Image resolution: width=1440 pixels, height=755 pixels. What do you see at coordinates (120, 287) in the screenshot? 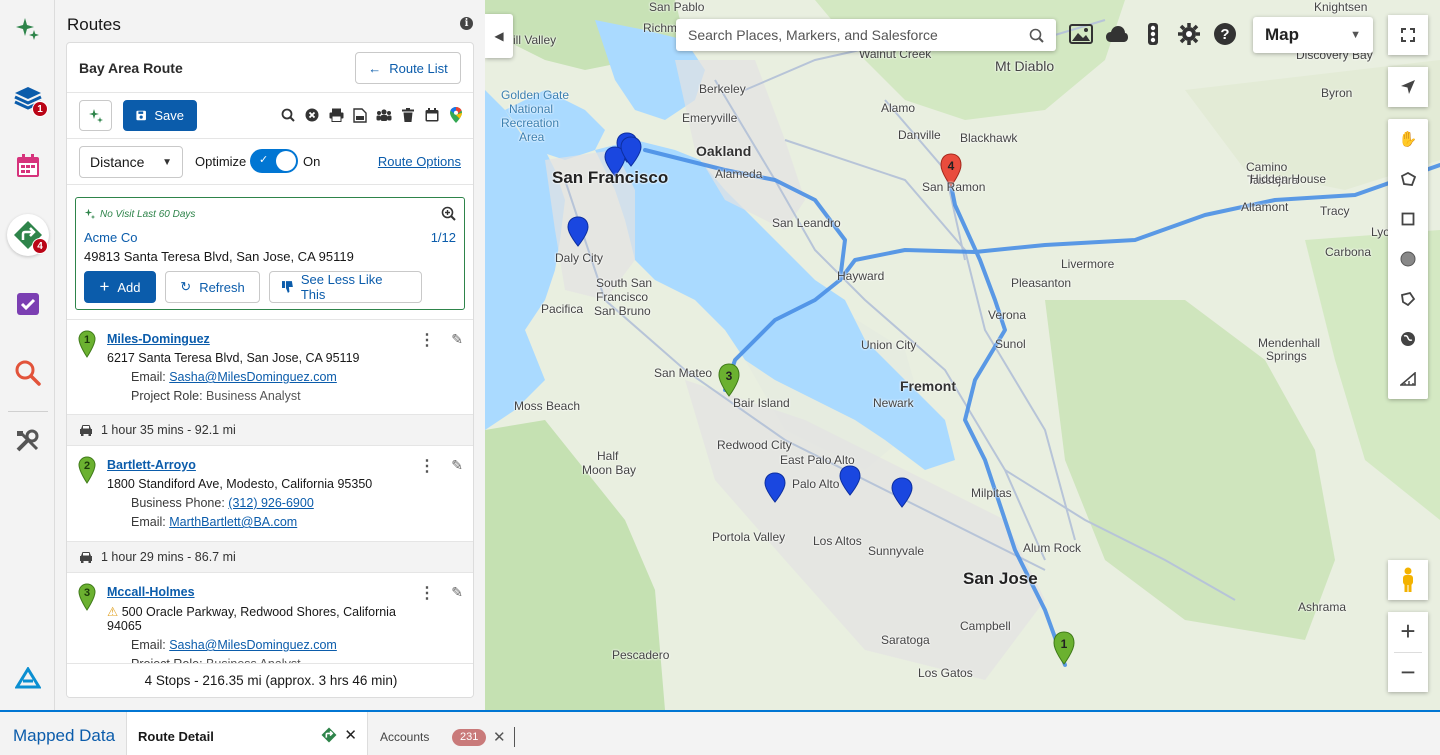
I see `add-button: + Add` at bounding box center [120, 287].